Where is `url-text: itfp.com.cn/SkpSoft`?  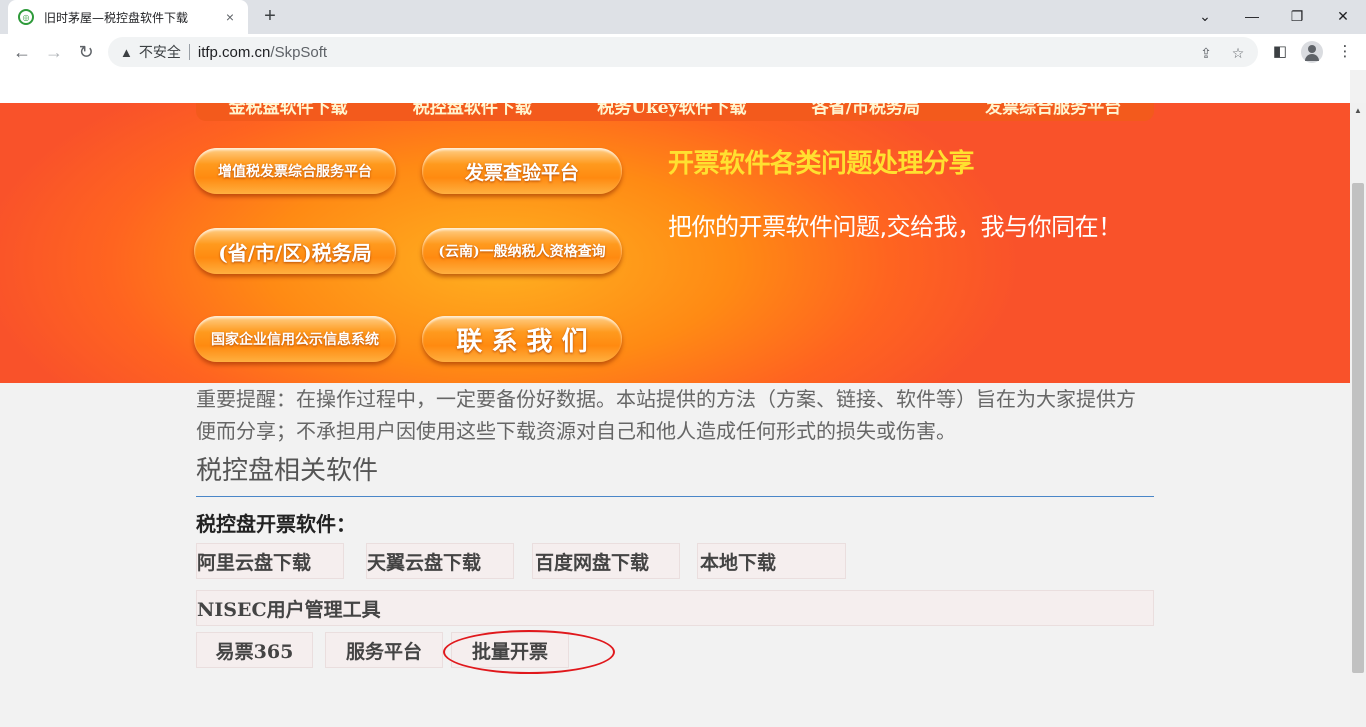 url-text: itfp.com.cn/SkpSoft is located at coordinates (262, 52).